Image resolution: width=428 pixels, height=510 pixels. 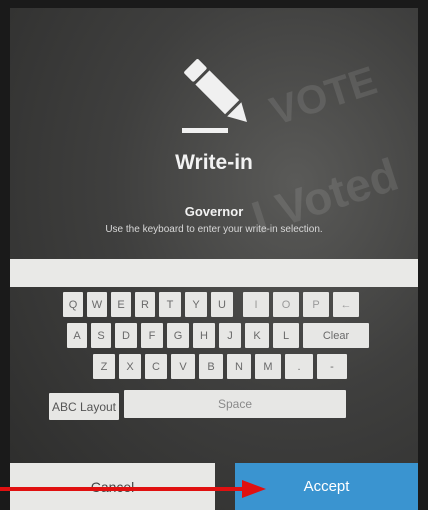 What do you see at coordinates (256, 304) in the screenshot?
I see `key-i: I` at bounding box center [256, 304].